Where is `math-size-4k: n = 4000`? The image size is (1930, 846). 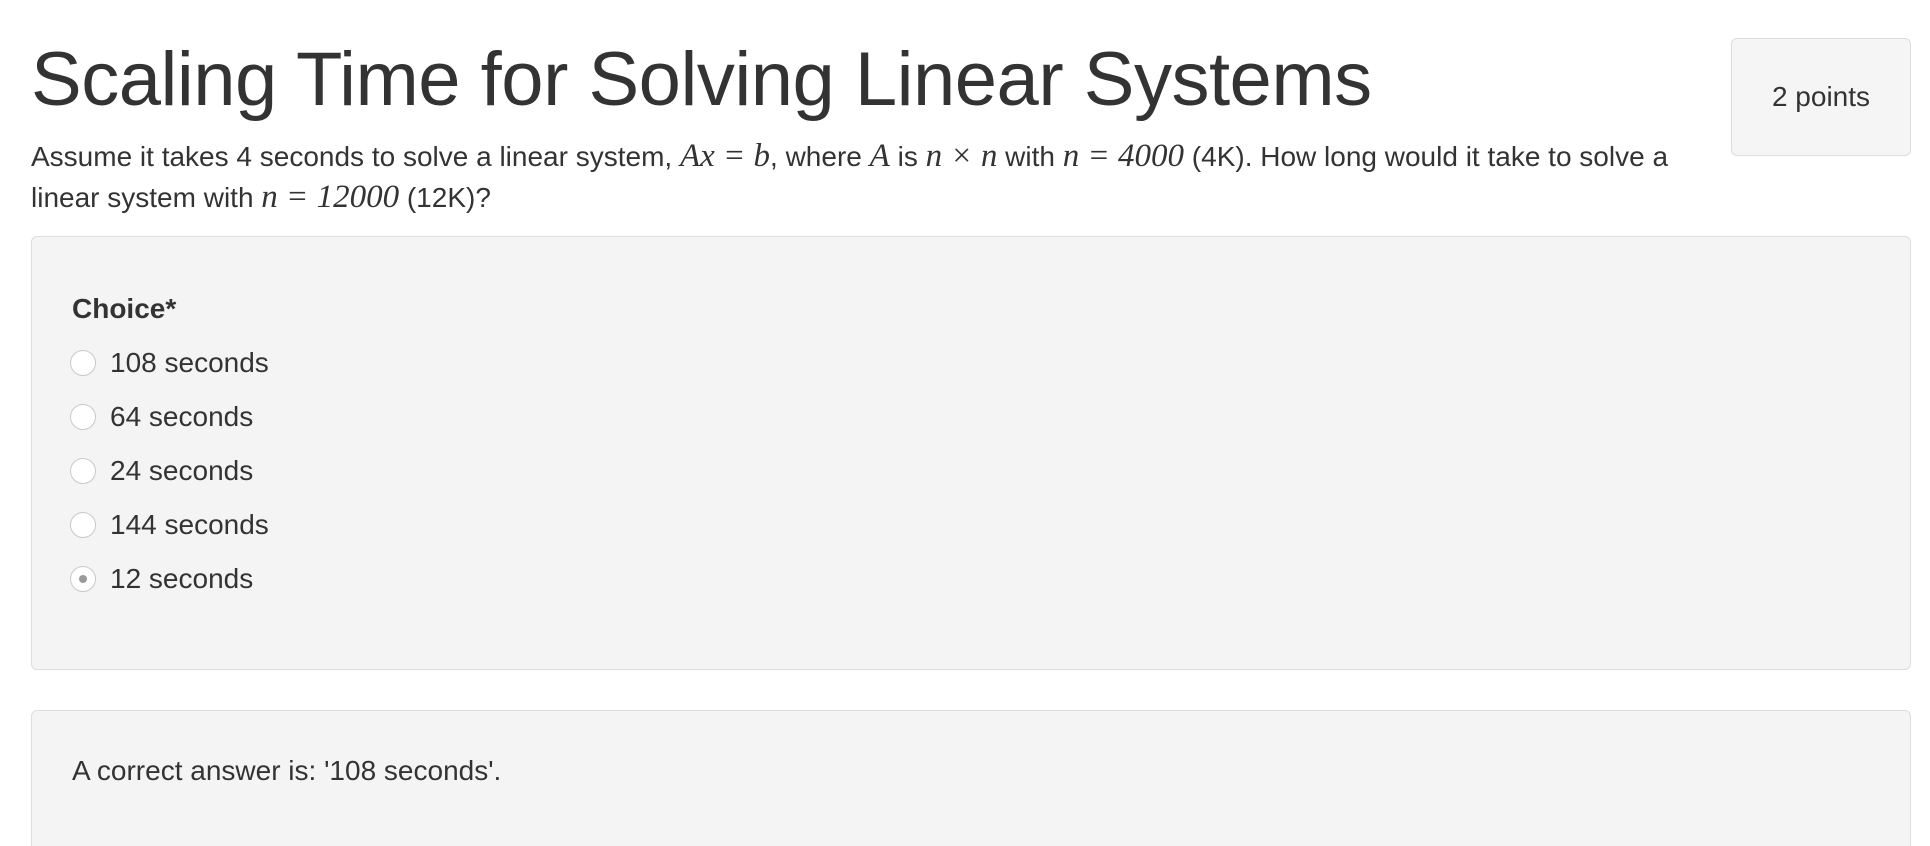
math-size-4k: n = 4000 is located at coordinates (1123, 156).